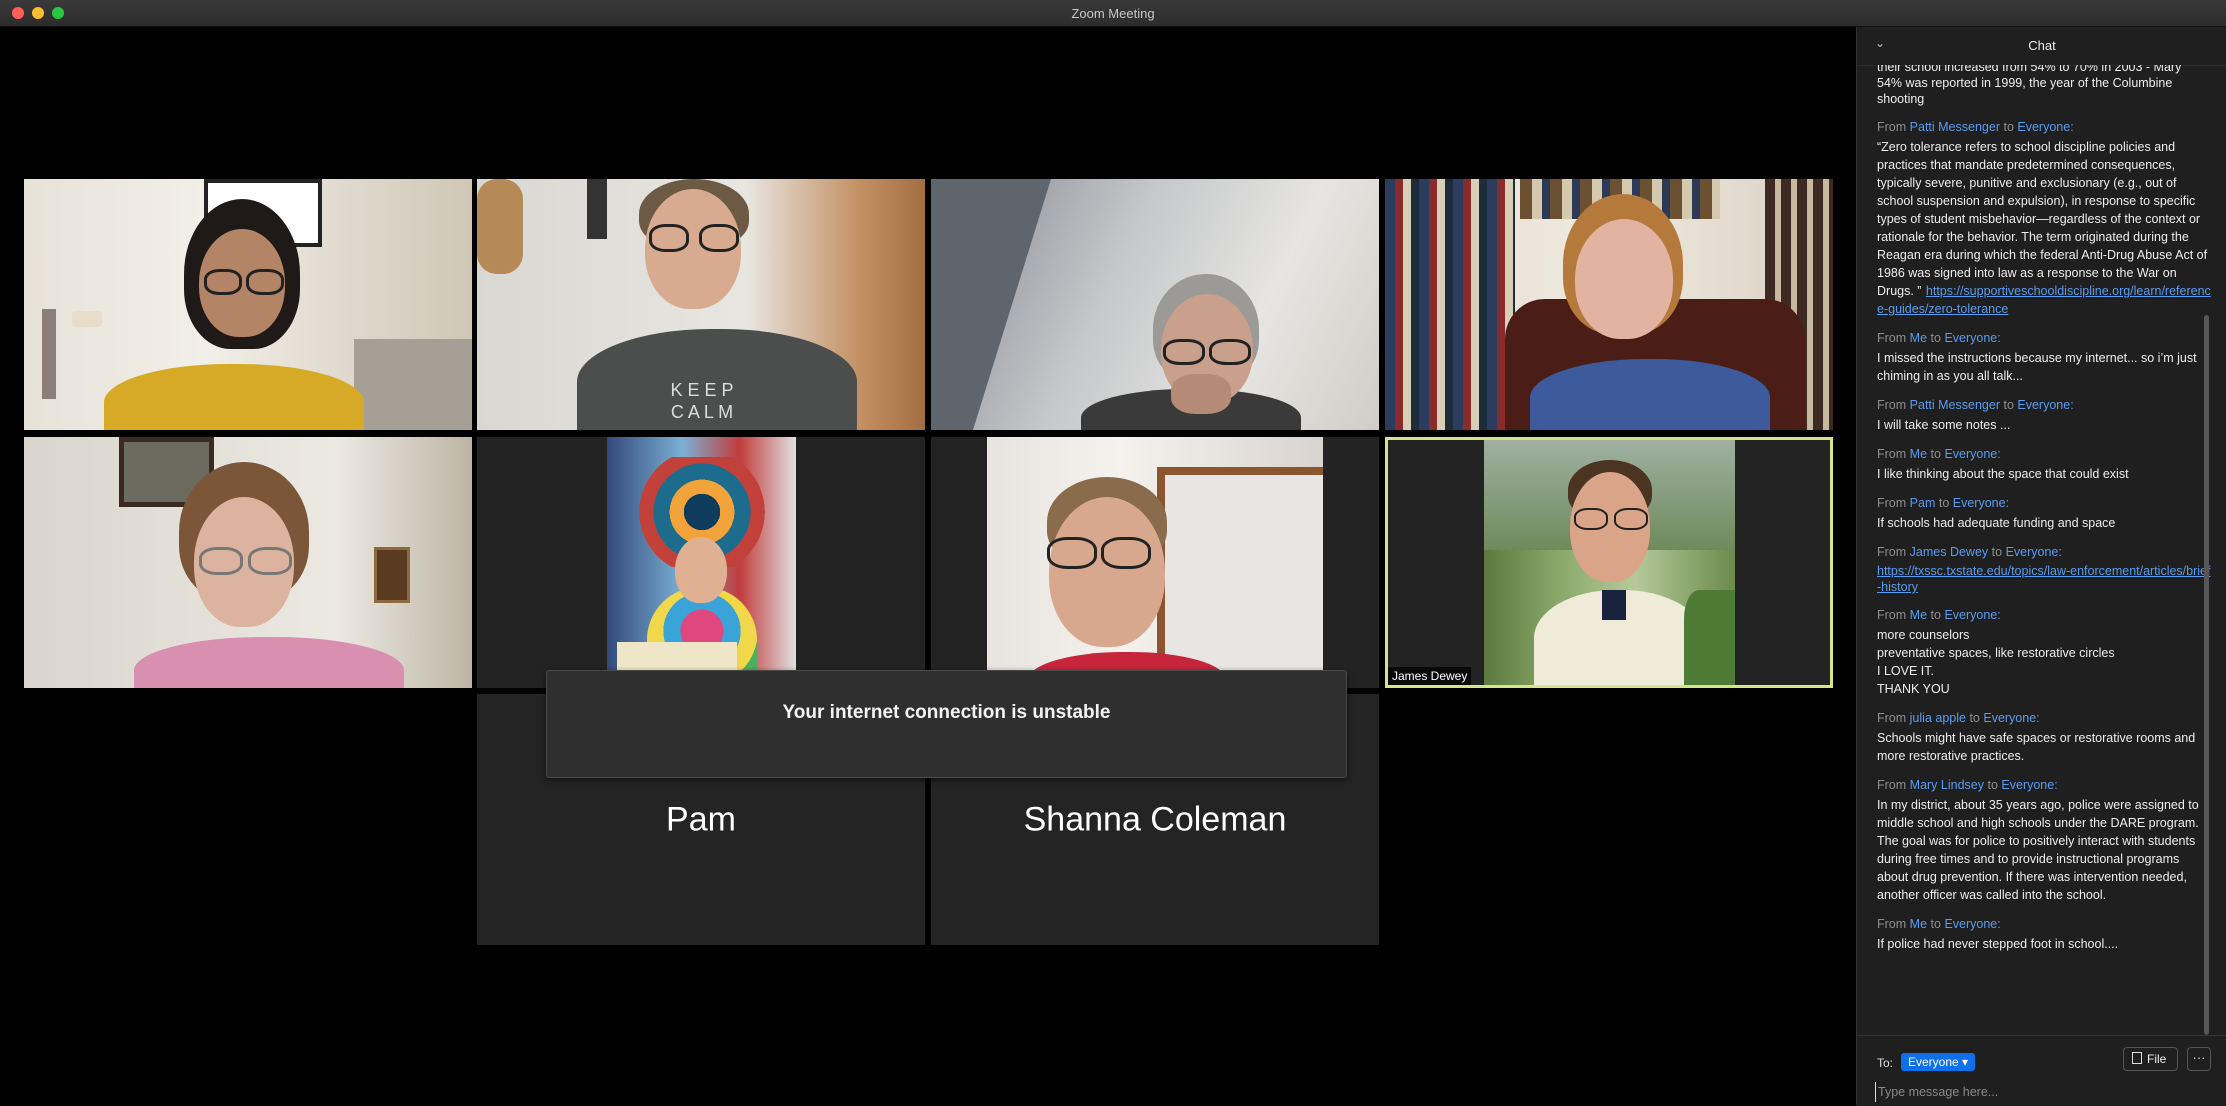 This screenshot has width=2226, height=1106. What do you see at coordinates (2041, 1070) in the screenshot?
I see `chat-footer: To: Everyone ▾ File ···` at bounding box center [2041, 1070].